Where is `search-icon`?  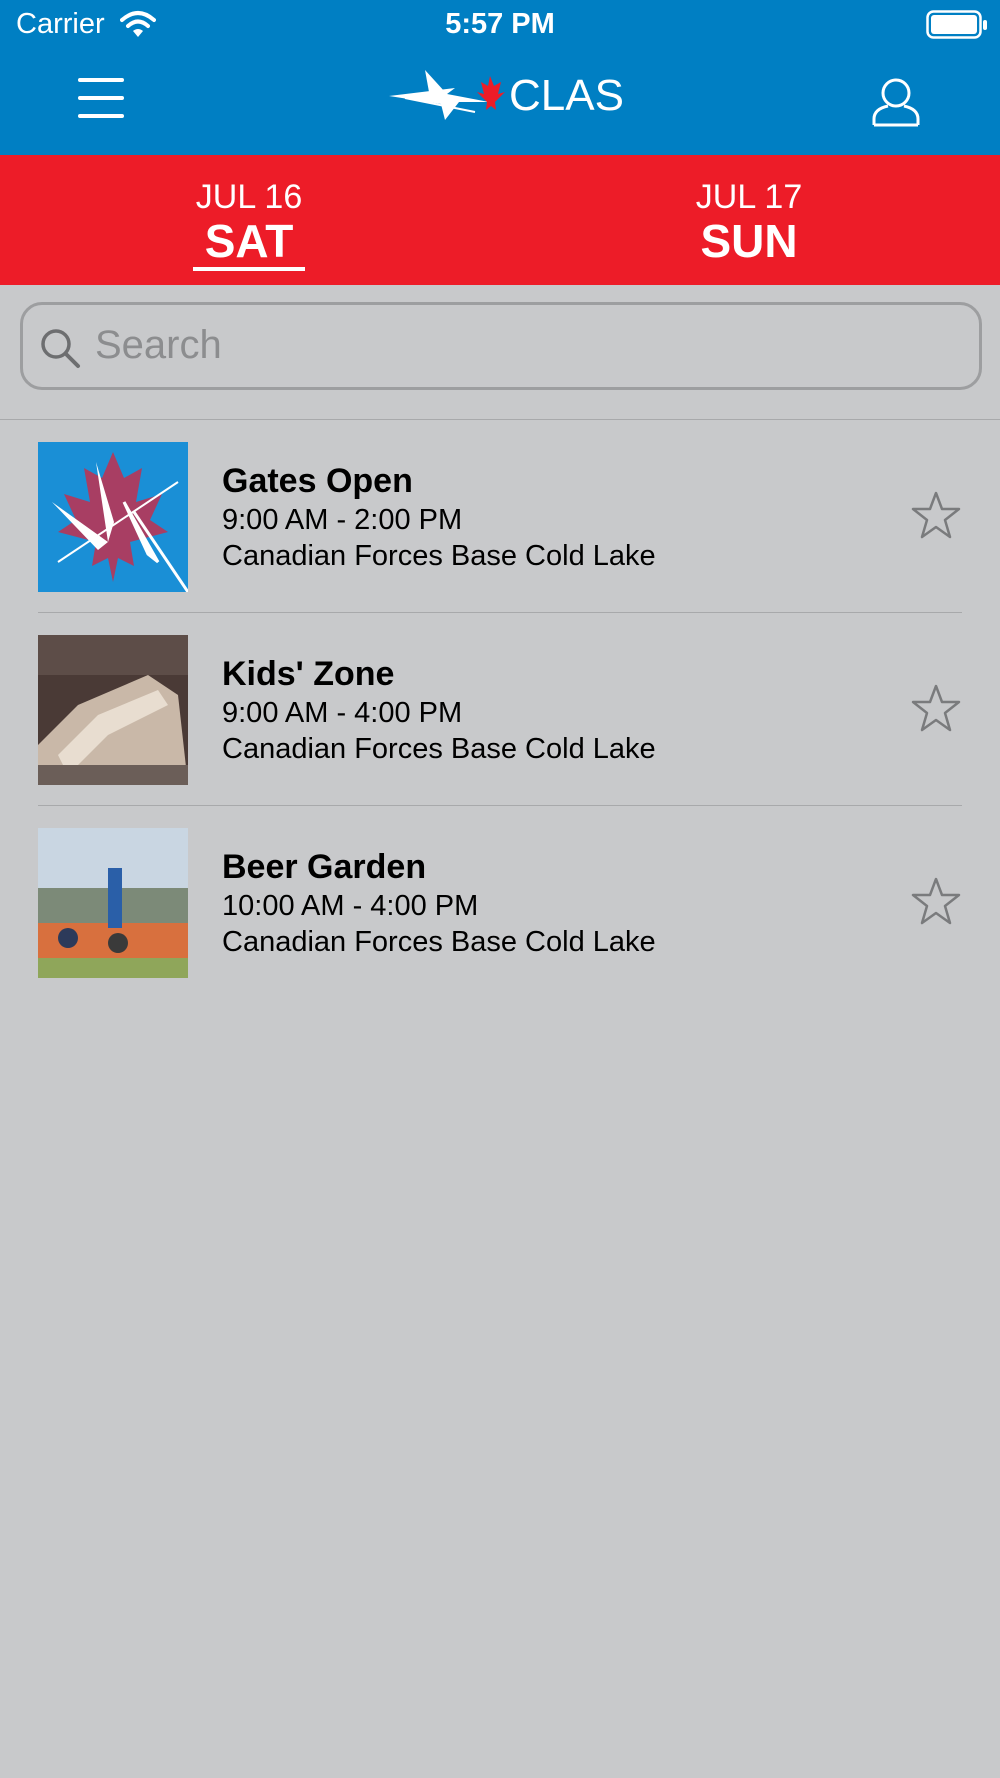 search-icon is located at coordinates (60, 348).